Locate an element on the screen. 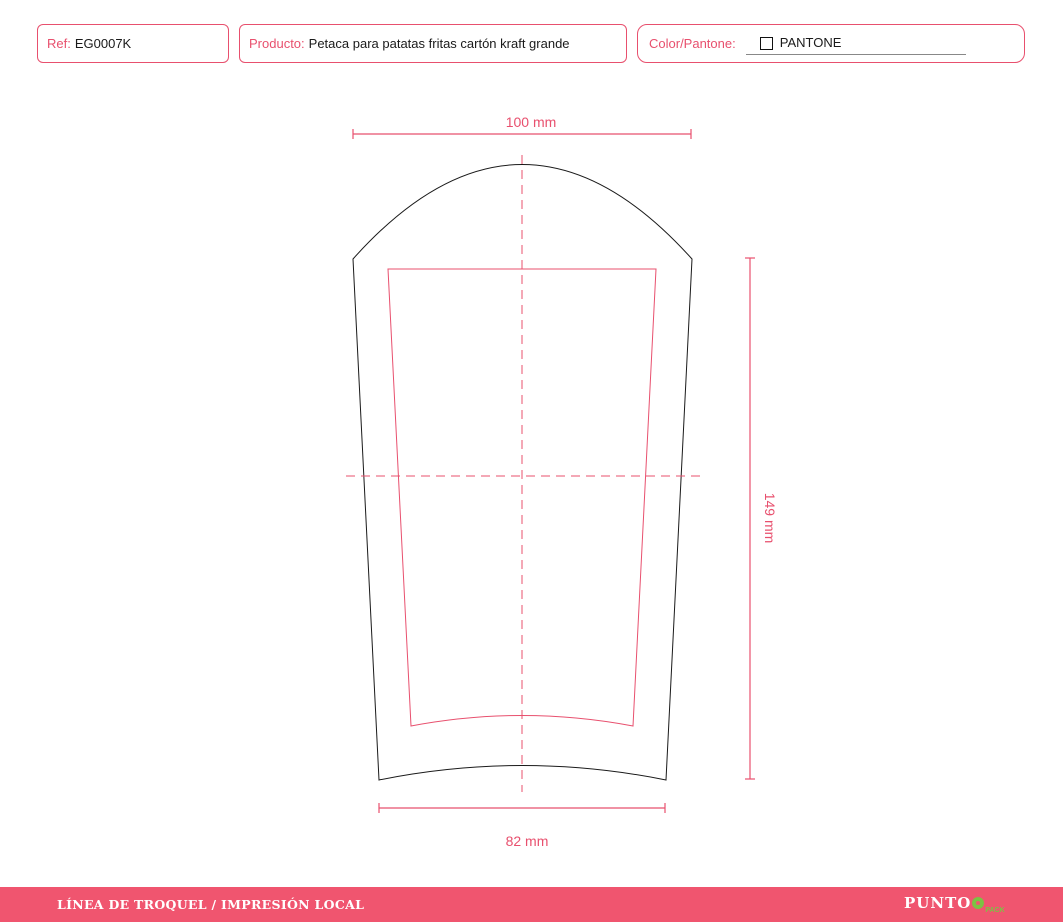 The image size is (1063, 922). brand-logo: PUNTO PACK is located at coordinates (954, 905).